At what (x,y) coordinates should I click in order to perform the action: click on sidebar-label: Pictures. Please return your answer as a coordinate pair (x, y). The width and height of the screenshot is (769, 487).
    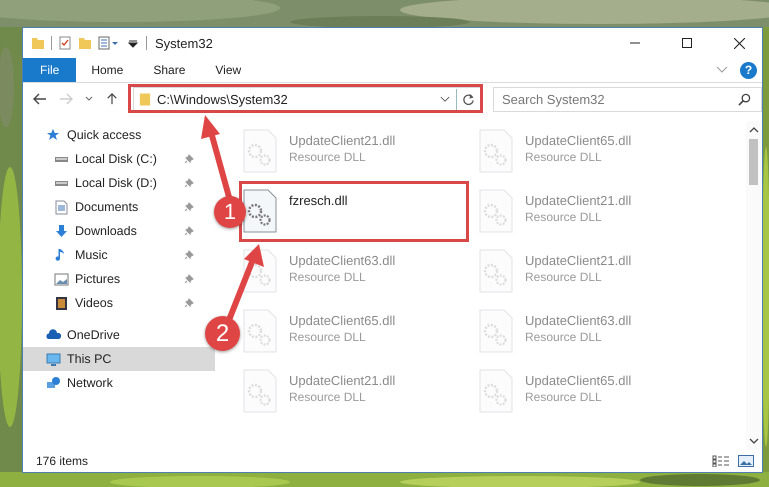
    Looking at the image, I should click on (98, 279).